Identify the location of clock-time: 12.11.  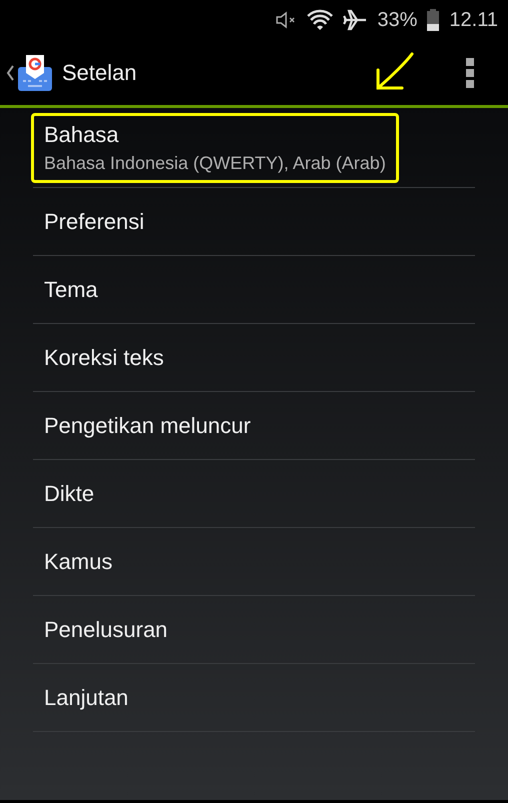
(473, 20).